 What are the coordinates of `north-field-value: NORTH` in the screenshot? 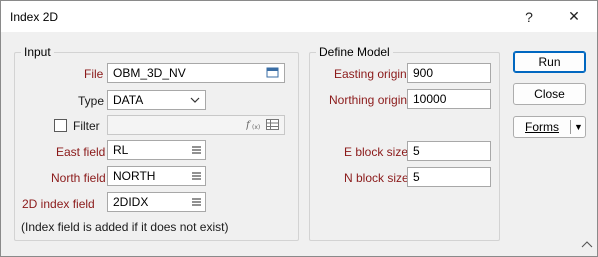 It's located at (134, 176).